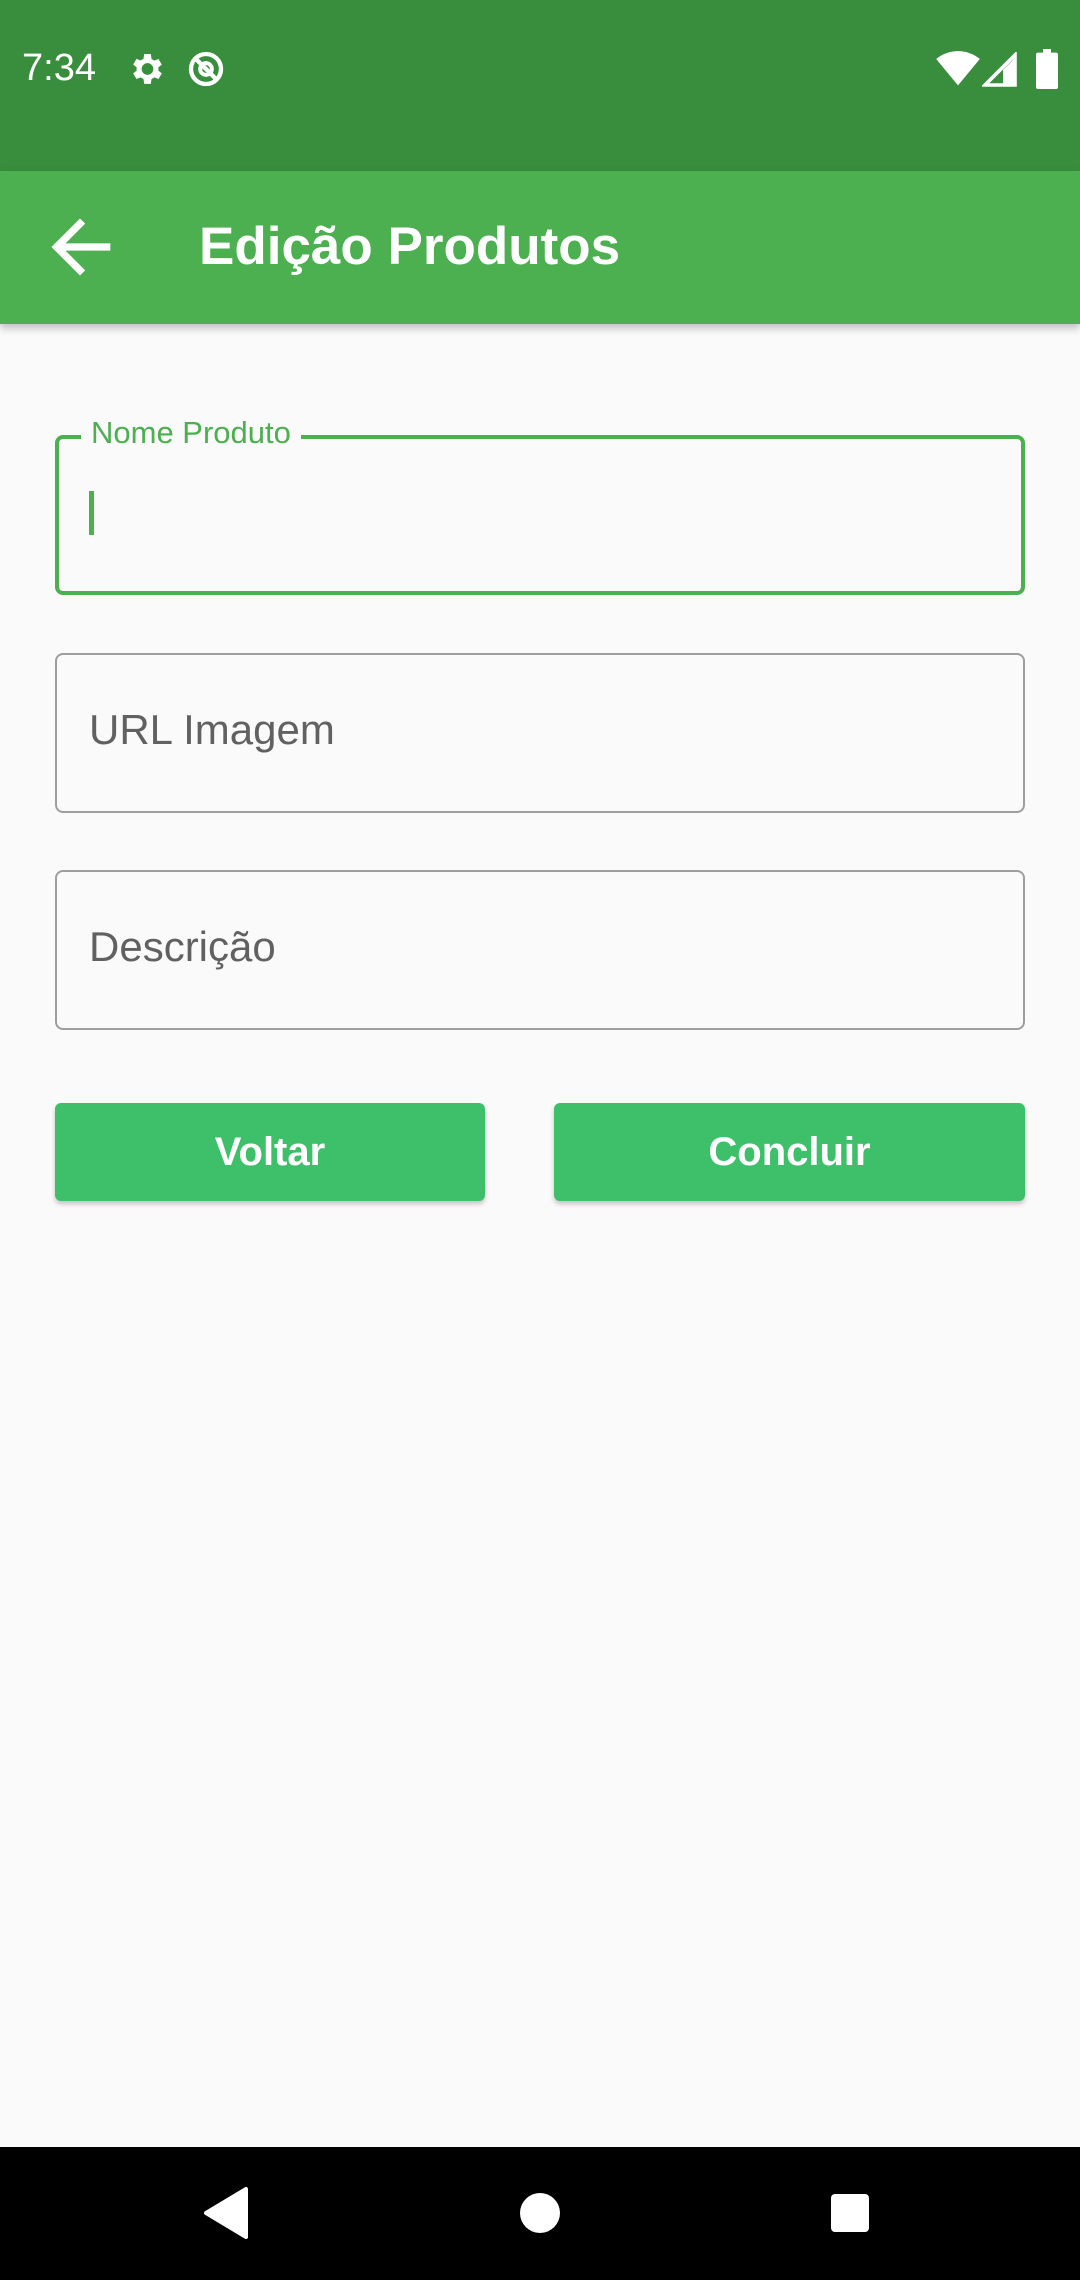 Image resolution: width=1080 pixels, height=2280 pixels. I want to click on status-bar: 7:34, so click(540, 85).